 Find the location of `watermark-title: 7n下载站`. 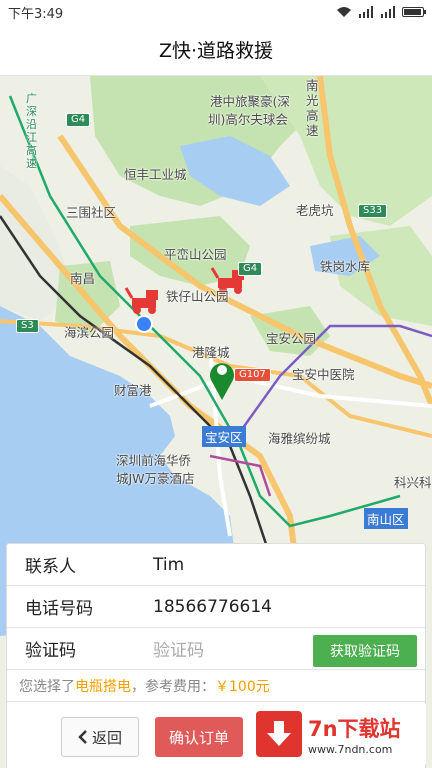

watermark-title: 7n下载站 is located at coordinates (354, 728).